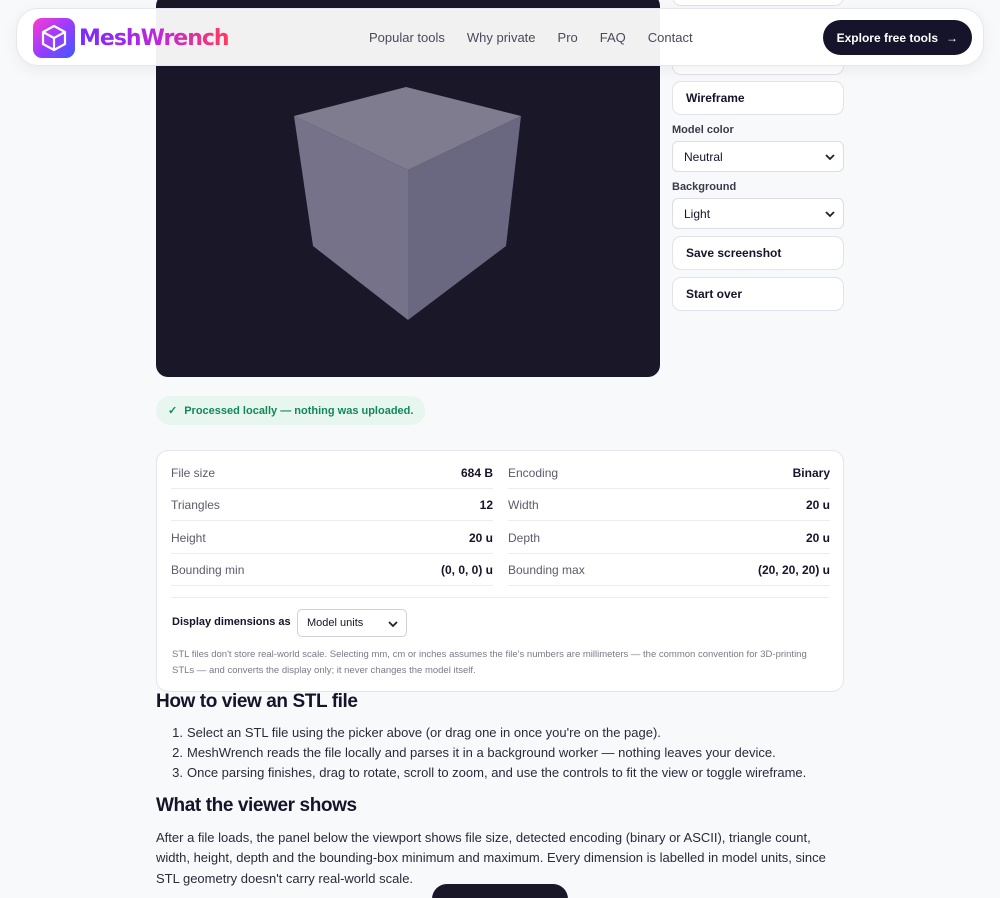  What do you see at coordinates (703, 130) in the screenshot?
I see `model-color-label: Model color` at bounding box center [703, 130].